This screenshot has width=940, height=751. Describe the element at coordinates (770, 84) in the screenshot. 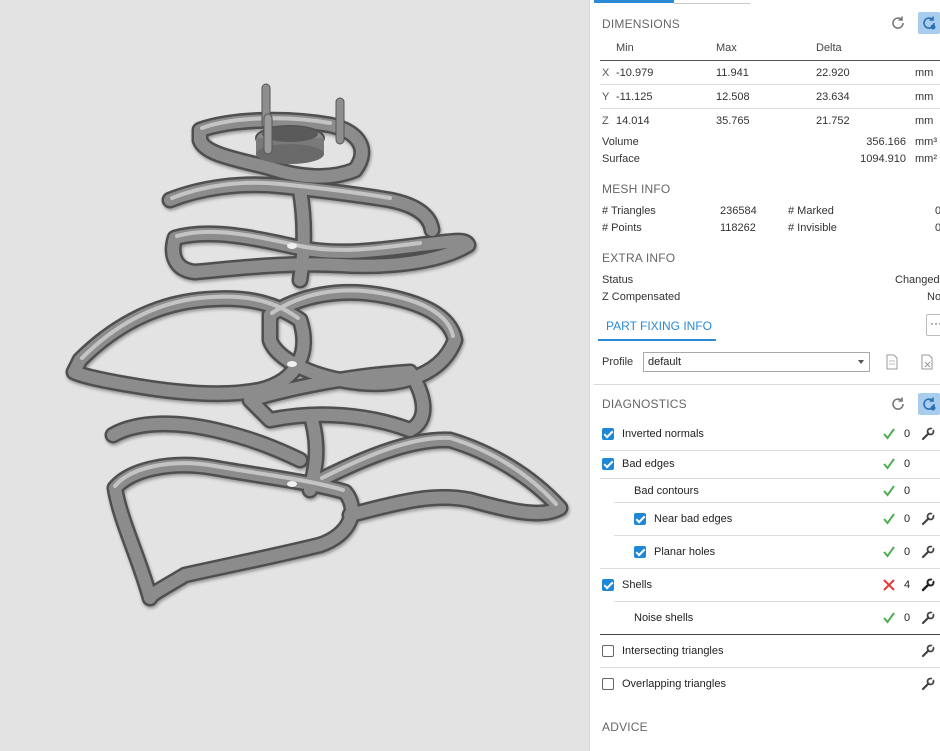

I see `row-divider` at that location.